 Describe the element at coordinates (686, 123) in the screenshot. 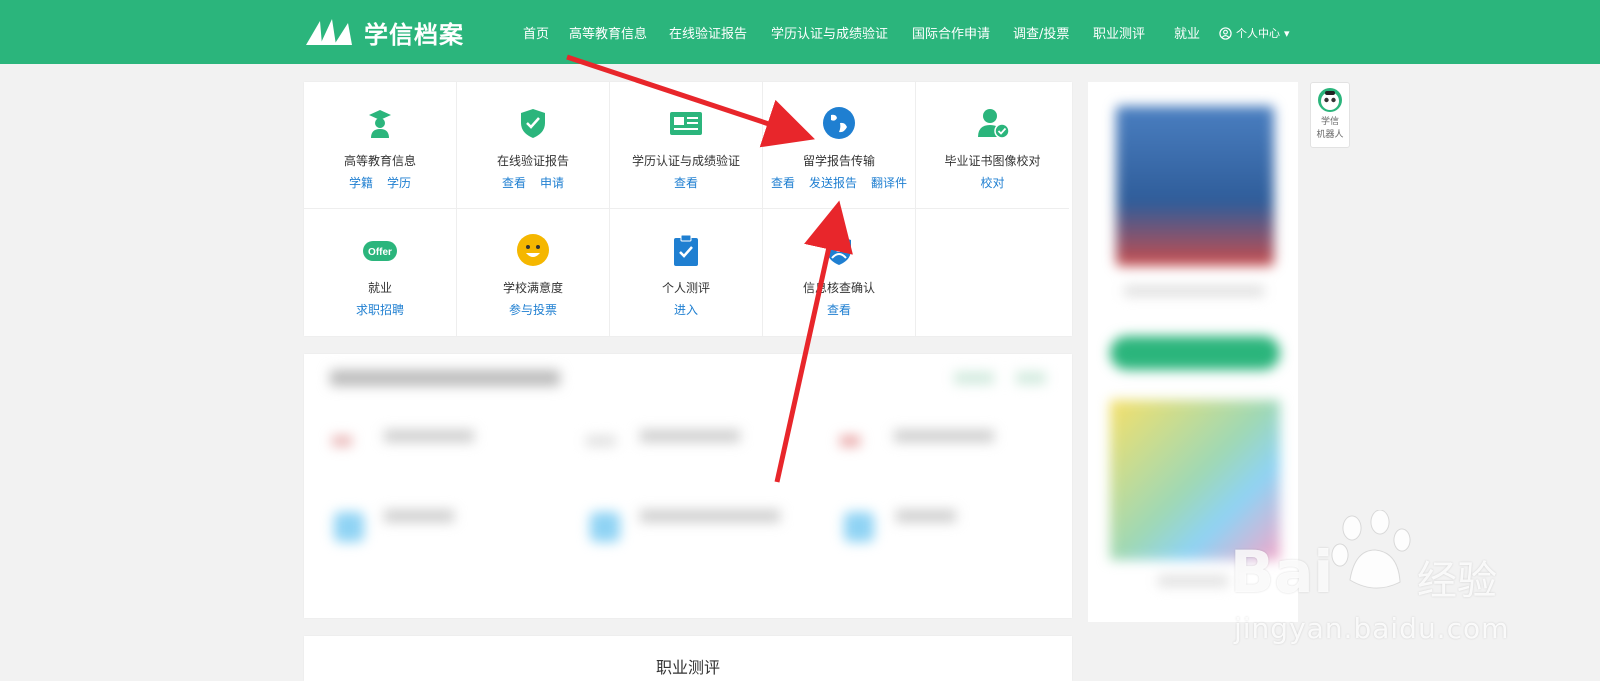

I see `id-card-icon` at that location.